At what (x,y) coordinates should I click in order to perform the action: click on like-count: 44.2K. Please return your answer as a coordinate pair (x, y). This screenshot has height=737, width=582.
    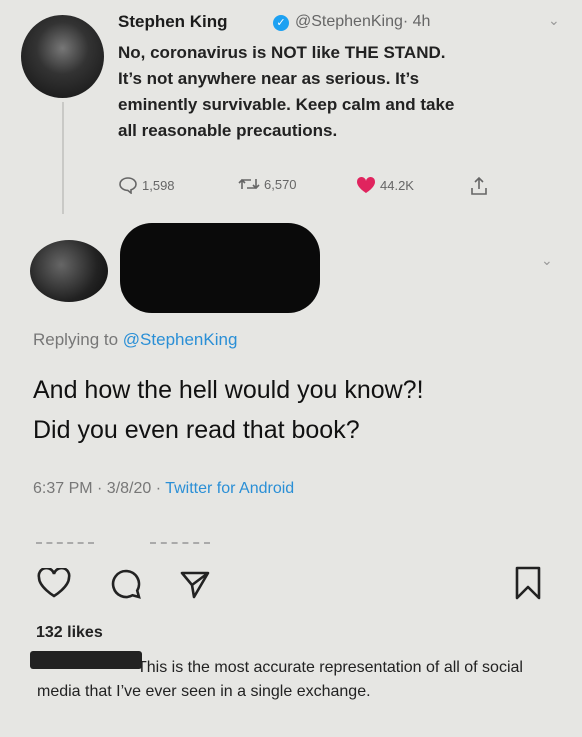
    Looking at the image, I should click on (397, 185).